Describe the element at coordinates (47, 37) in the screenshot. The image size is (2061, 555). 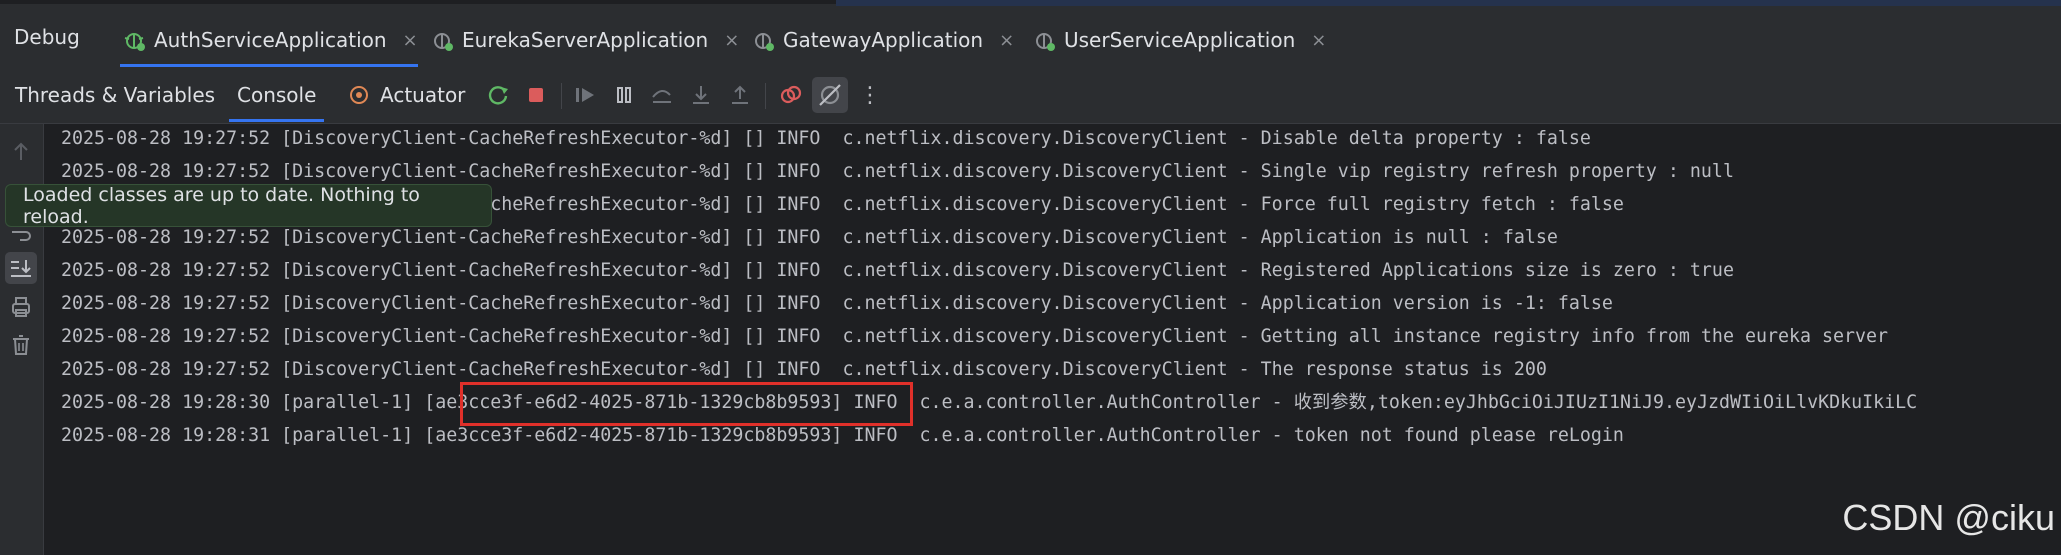
I see `tool-window-title: Debug` at that location.